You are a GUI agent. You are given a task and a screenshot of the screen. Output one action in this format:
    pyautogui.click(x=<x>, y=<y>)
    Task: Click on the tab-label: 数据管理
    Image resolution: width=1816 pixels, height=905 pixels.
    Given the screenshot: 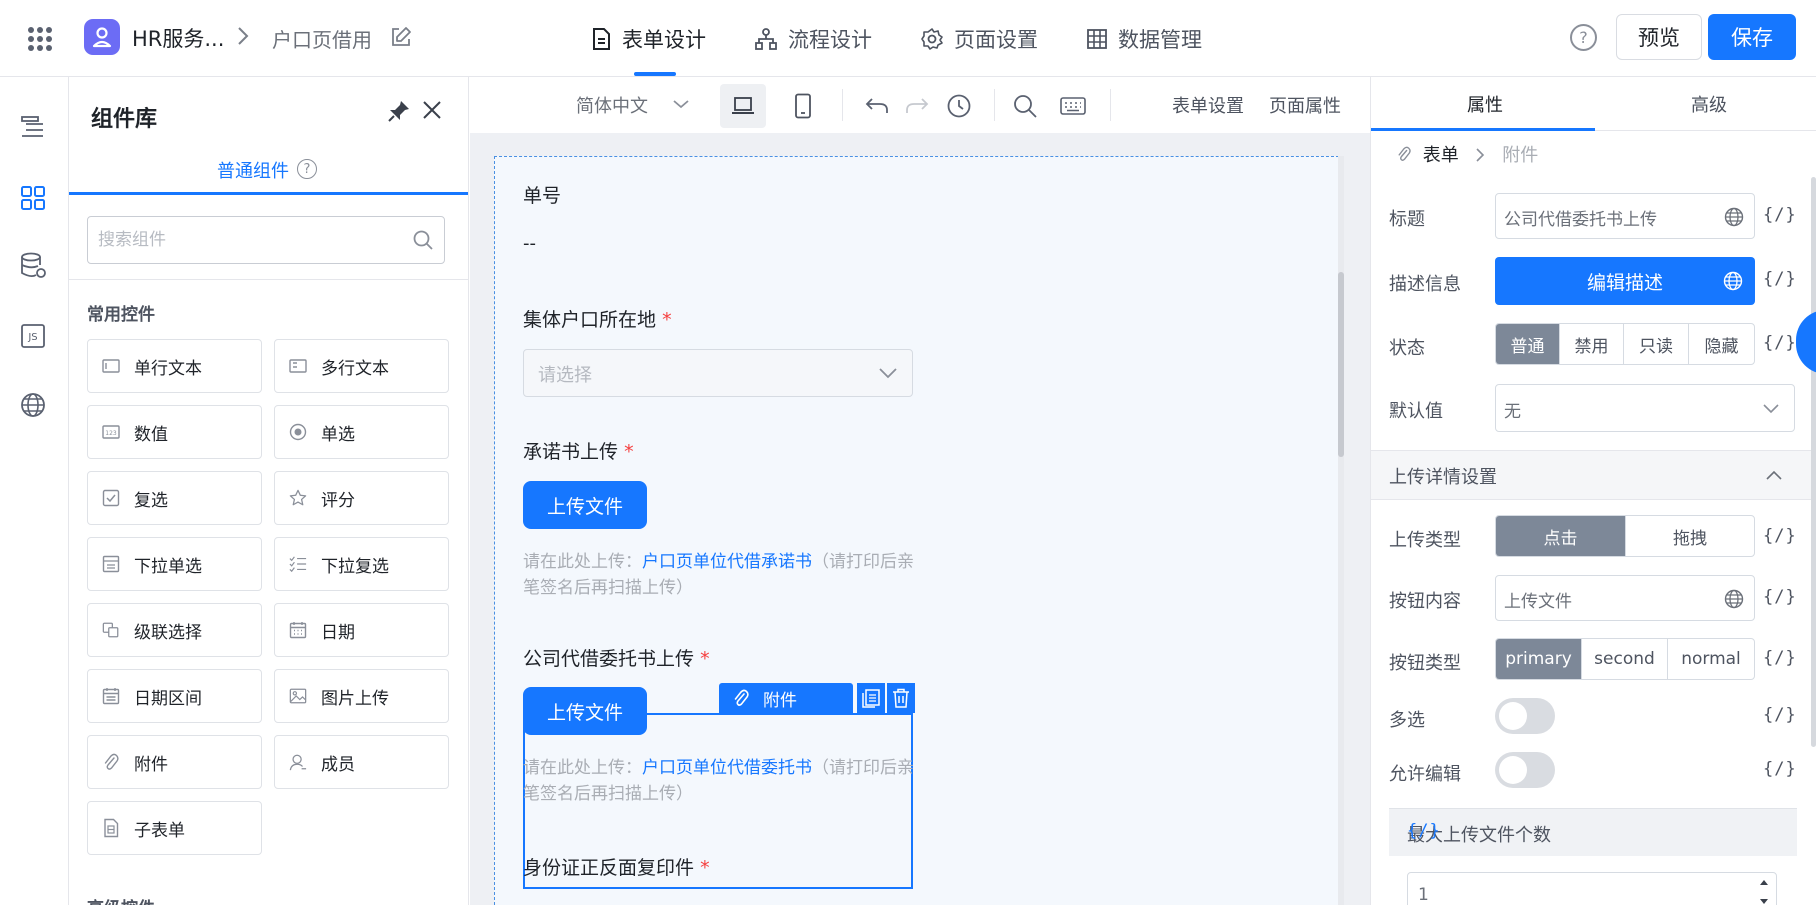 What is the action you would take?
    pyautogui.click(x=1160, y=39)
    